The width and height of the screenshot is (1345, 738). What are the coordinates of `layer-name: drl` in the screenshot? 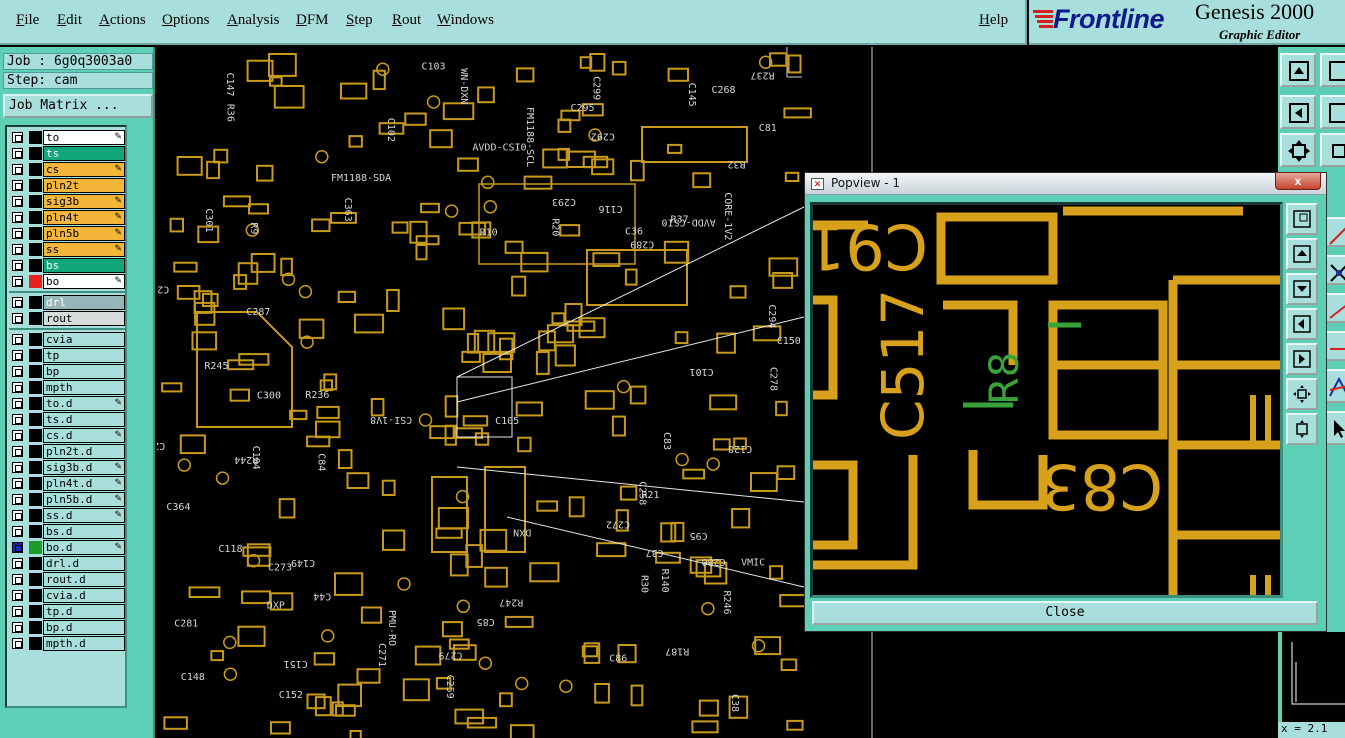 It's located at (84, 302).